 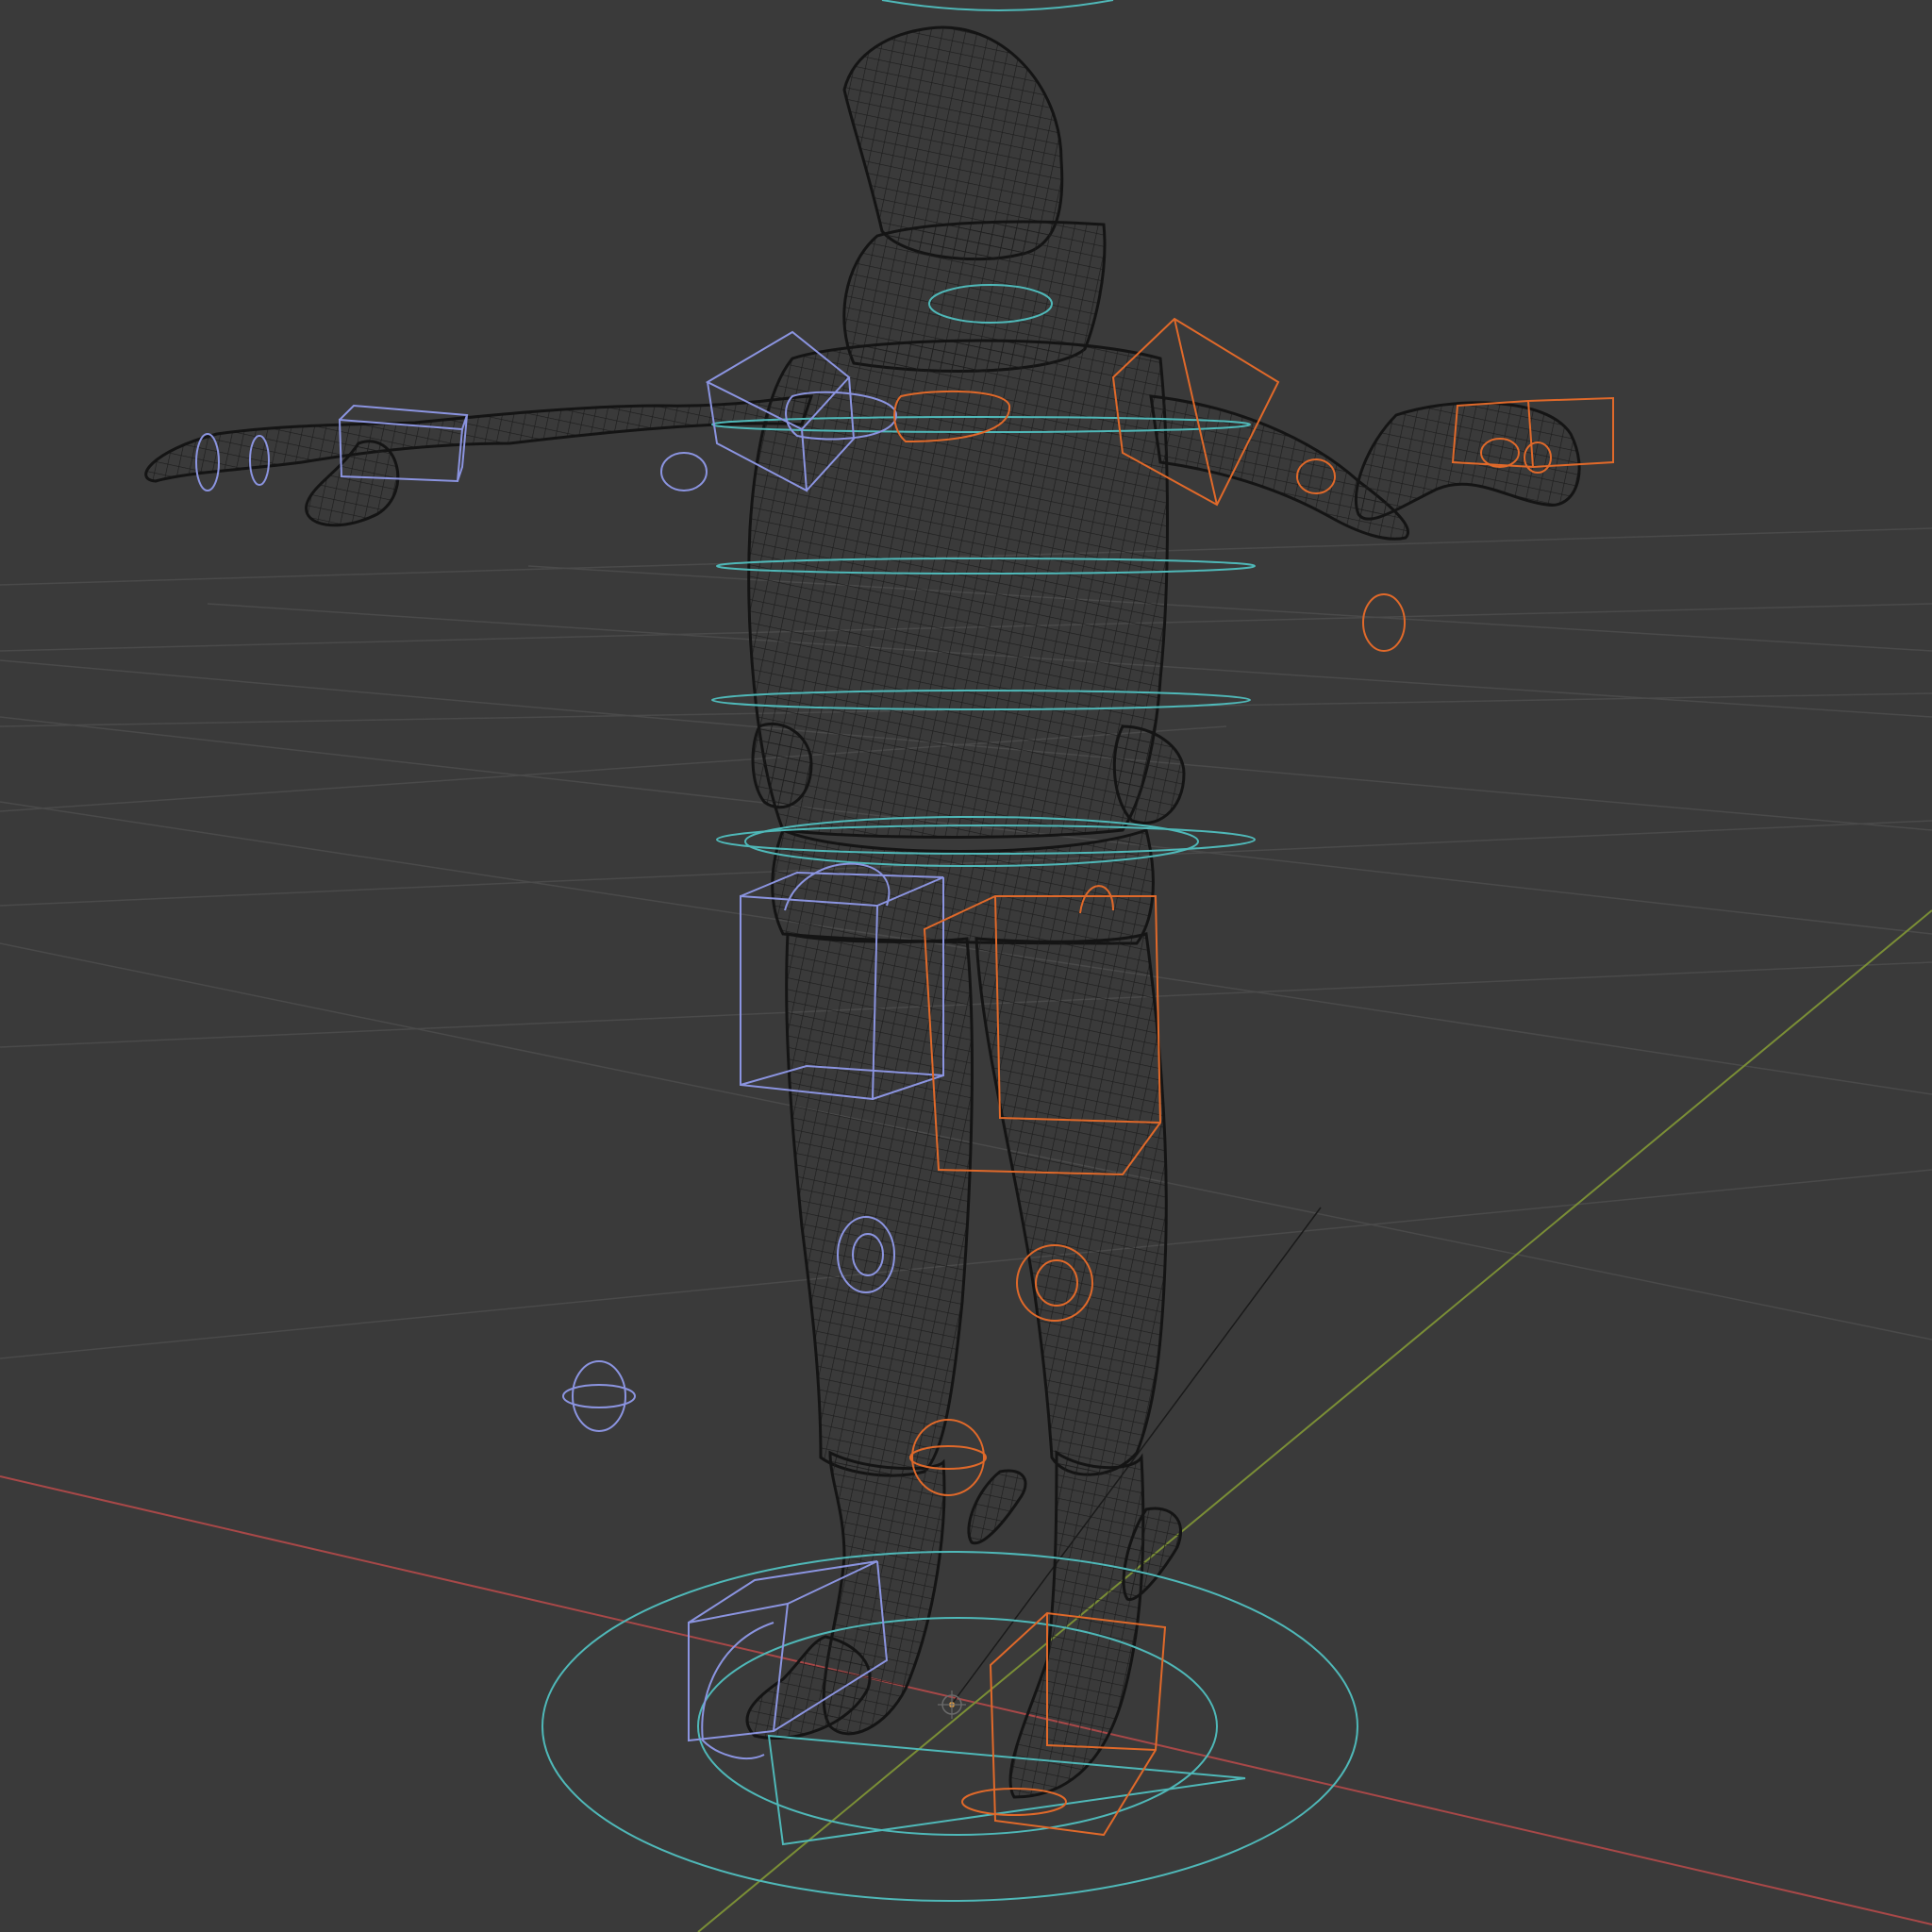 What do you see at coordinates (1006, 1790) in the screenshot?
I see `root-triangle` at bounding box center [1006, 1790].